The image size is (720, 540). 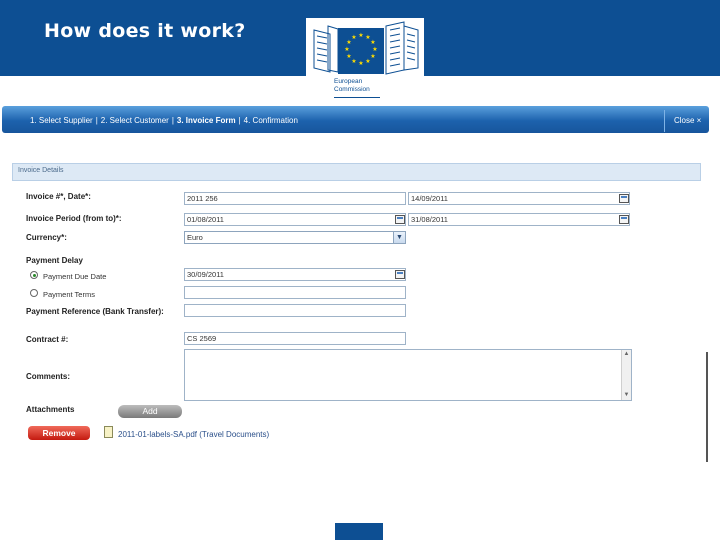 I want to click on step-select-customer: 2. Select Customer, so click(x=135, y=120).